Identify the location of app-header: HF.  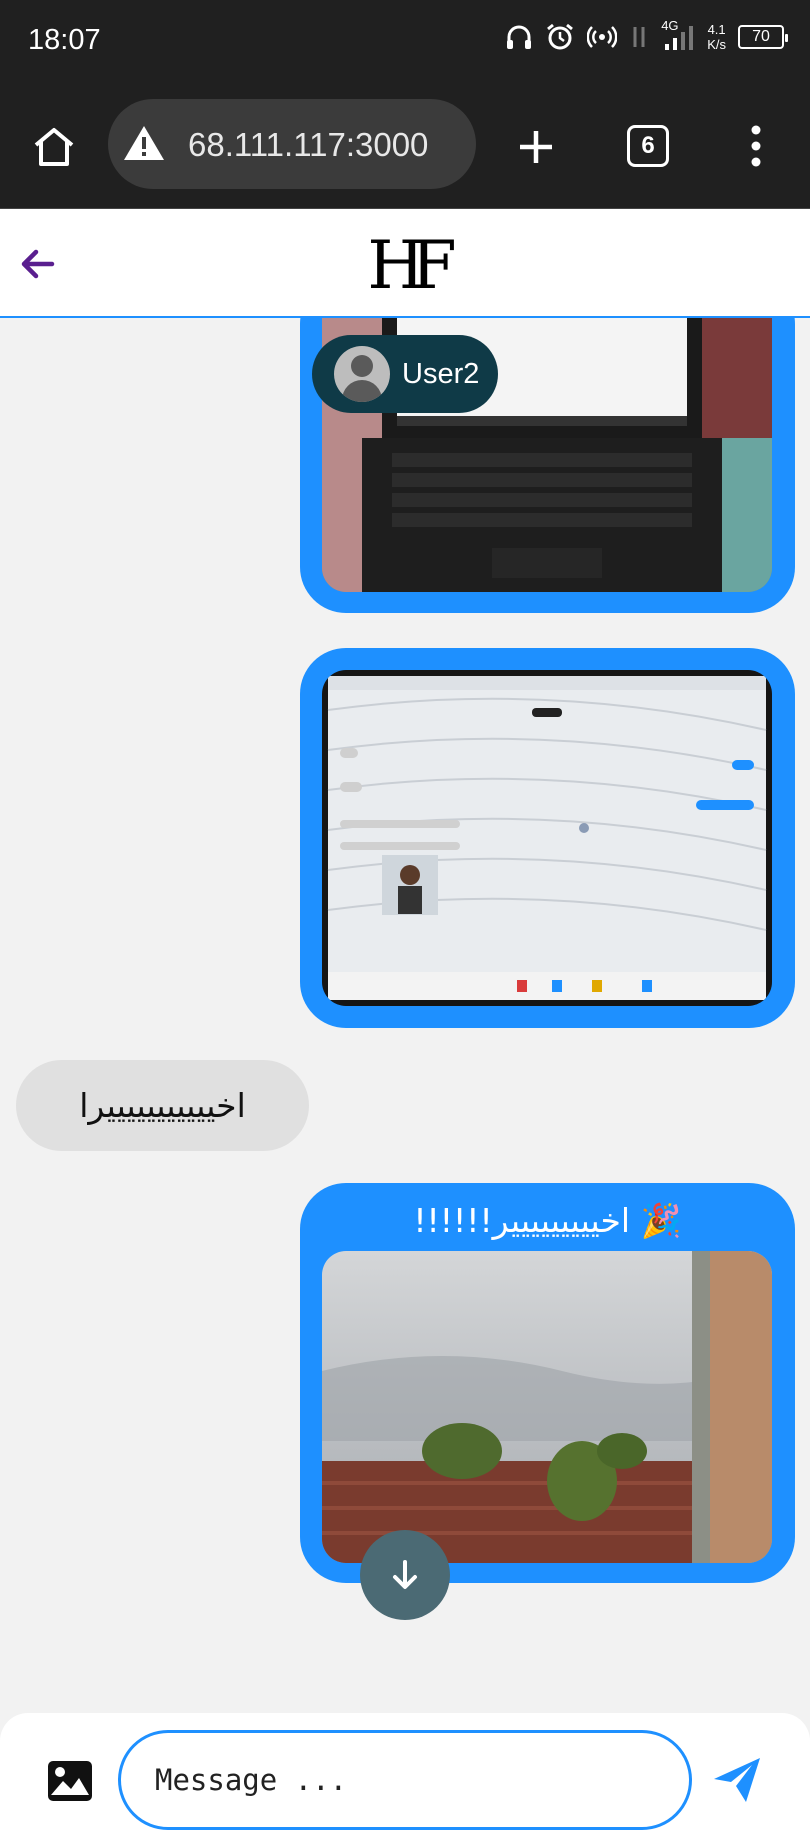
(405, 263).